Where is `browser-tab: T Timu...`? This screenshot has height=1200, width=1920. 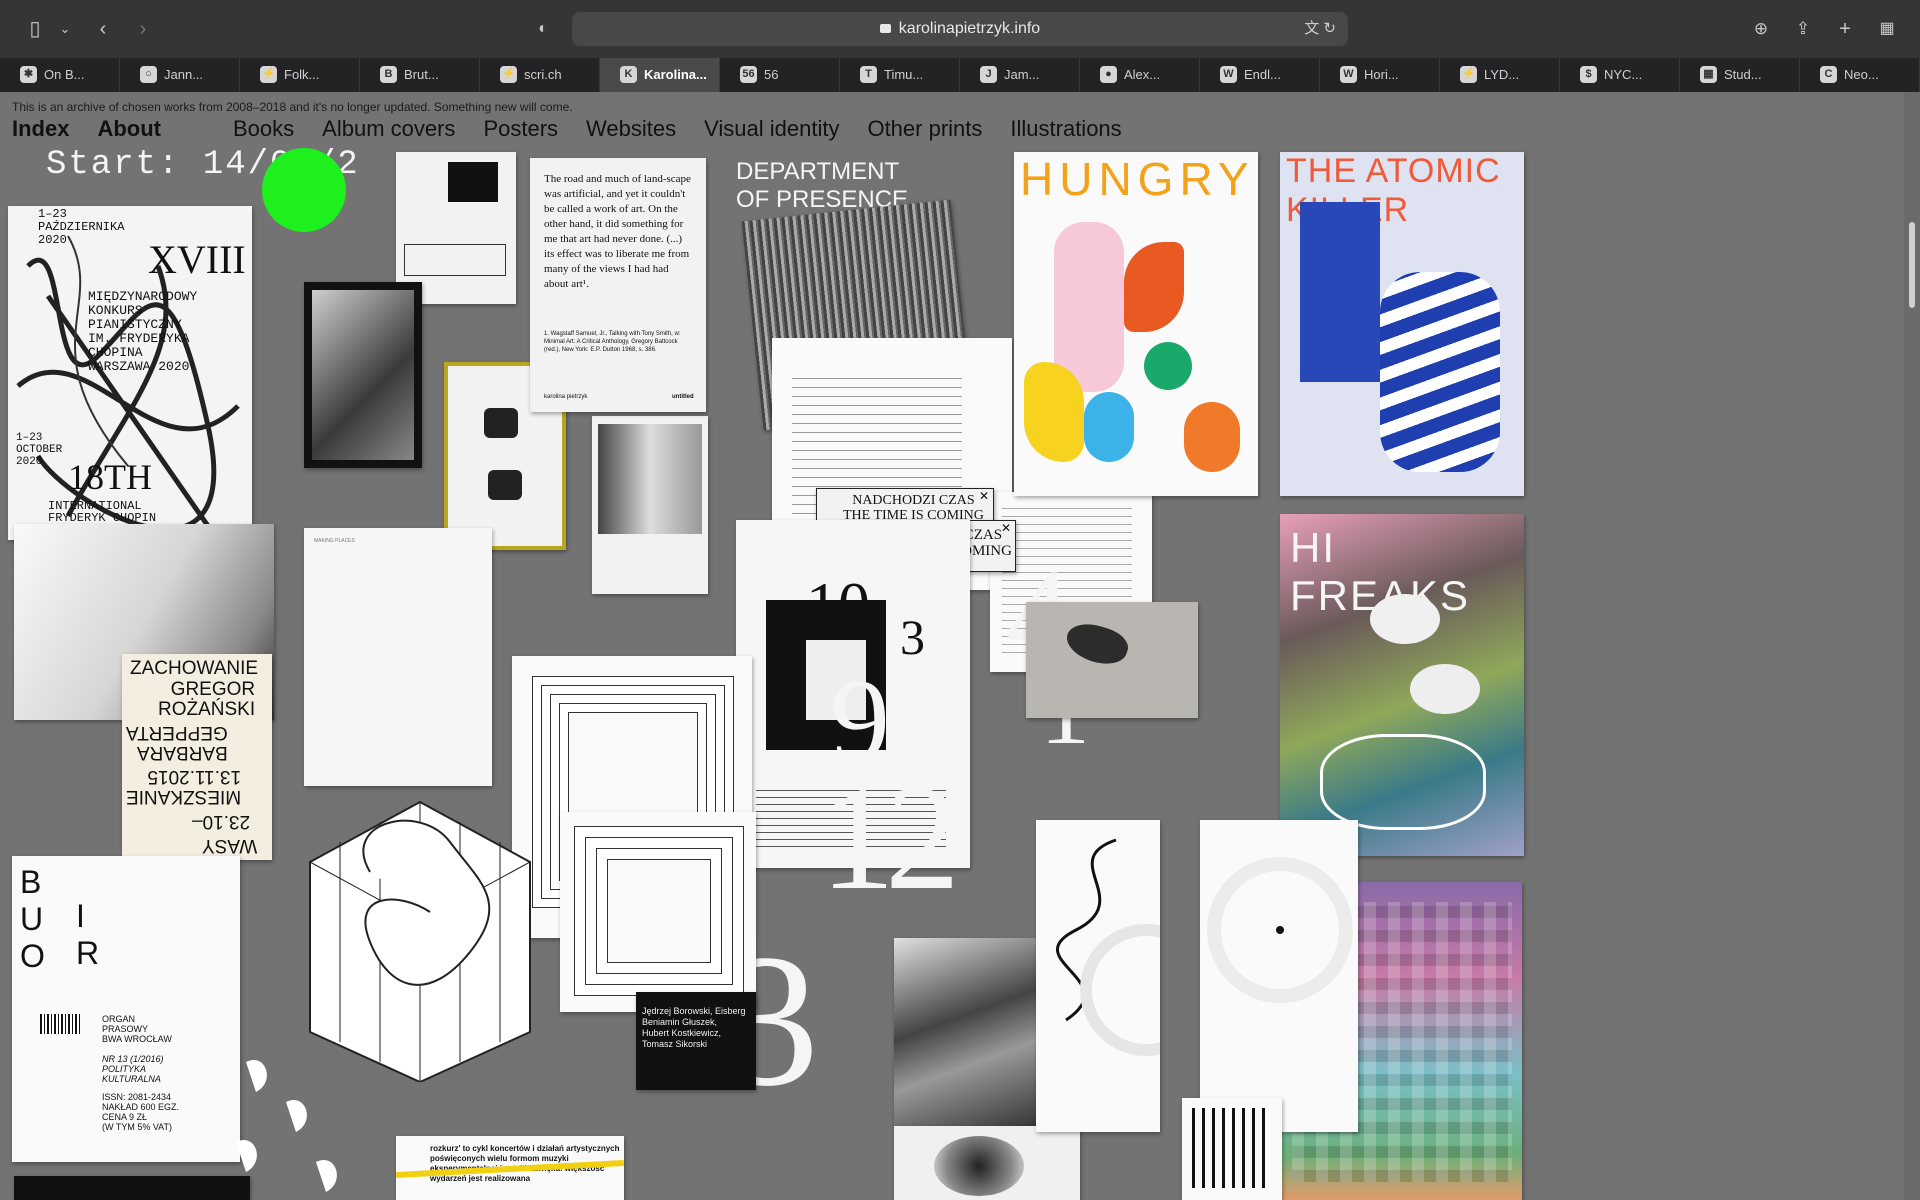 browser-tab: T Timu... is located at coordinates (900, 75).